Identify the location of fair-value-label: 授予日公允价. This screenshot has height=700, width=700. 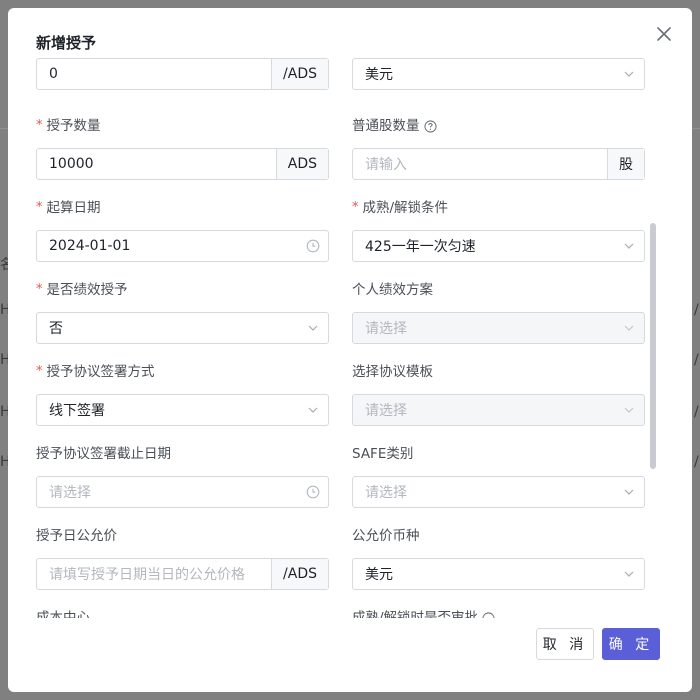
(76, 536).